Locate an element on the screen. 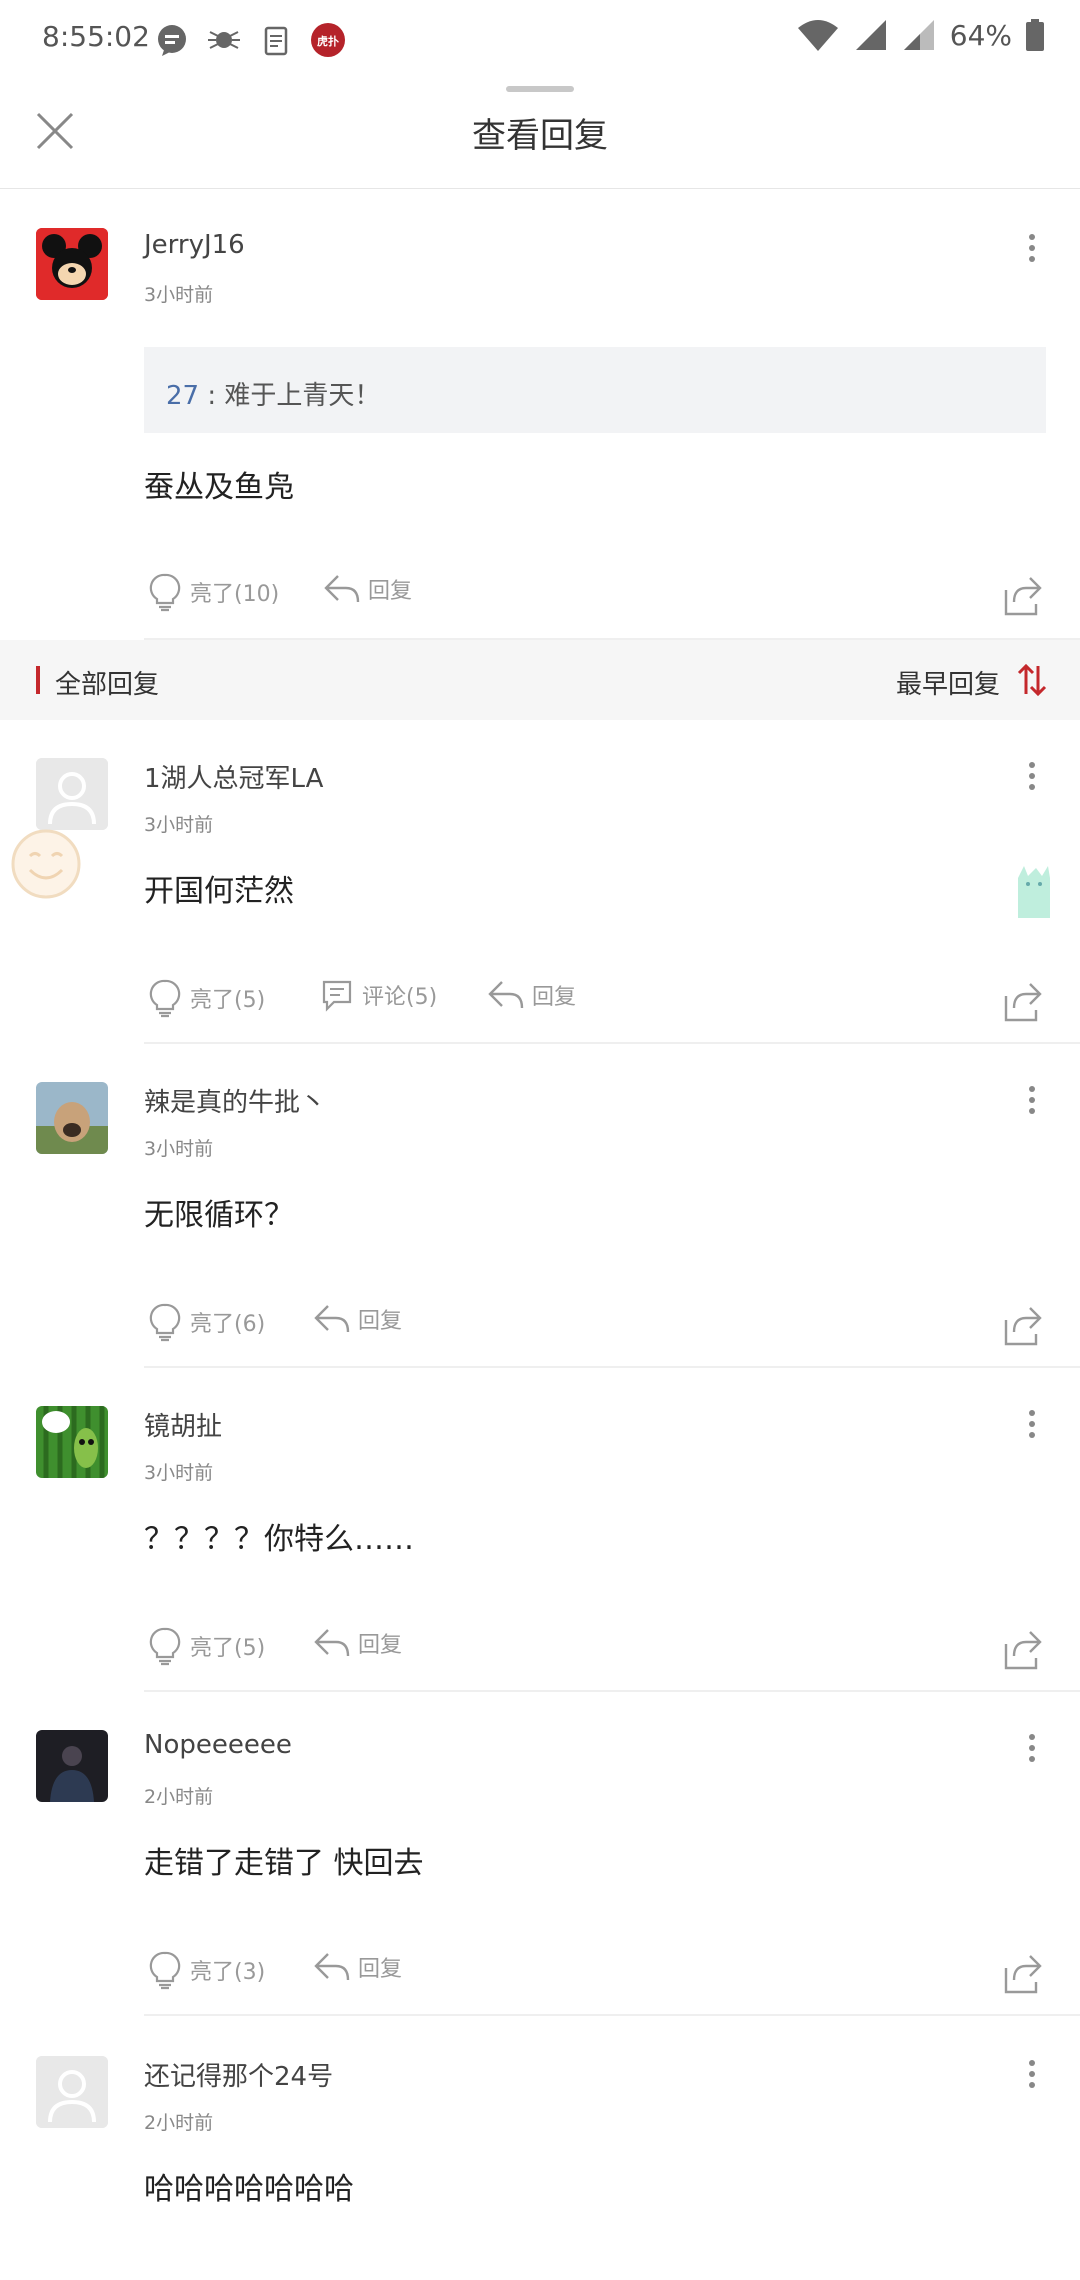  reply-item: 镜胡扯 3小时前 ？？？？你特么…… 亮了(5) 回复 is located at coordinates (540, 1530).